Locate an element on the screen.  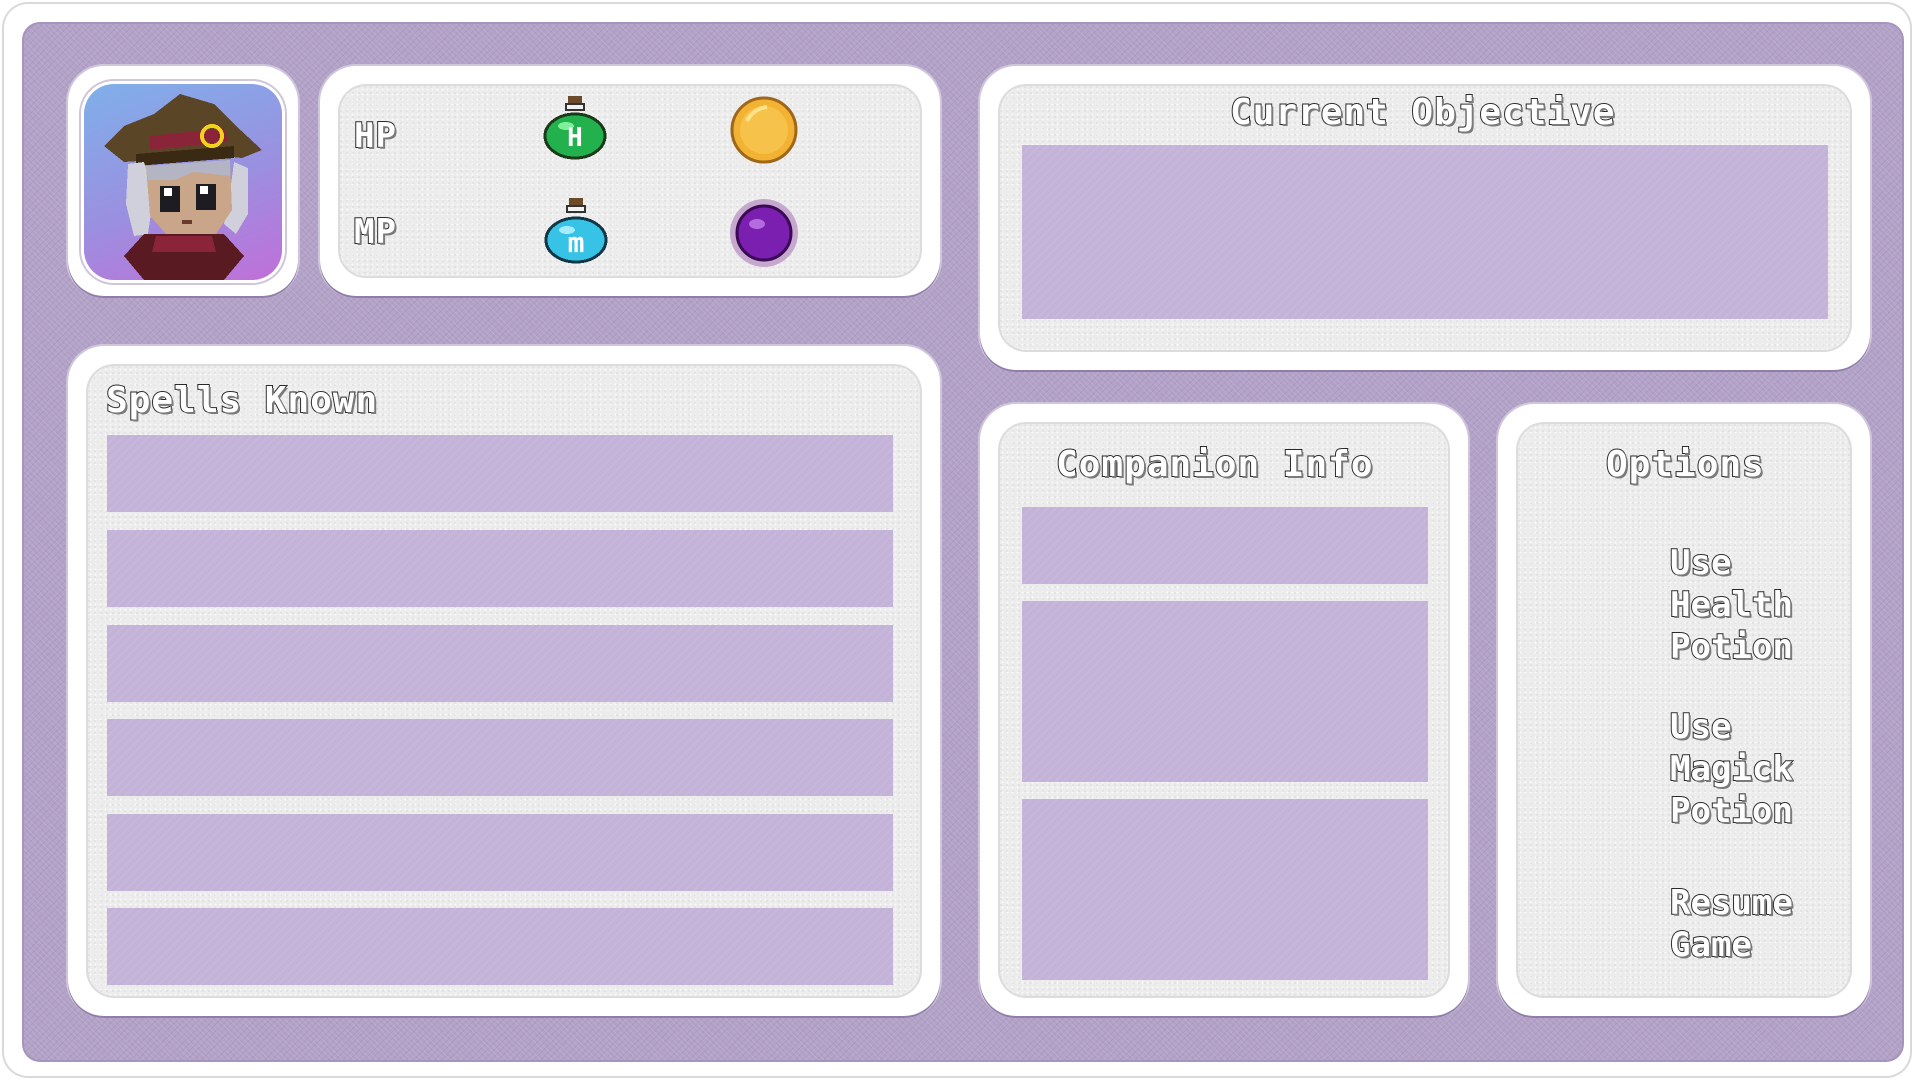
use-magick-potion-button: Use Magick Potion is located at coordinates (1731, 769).